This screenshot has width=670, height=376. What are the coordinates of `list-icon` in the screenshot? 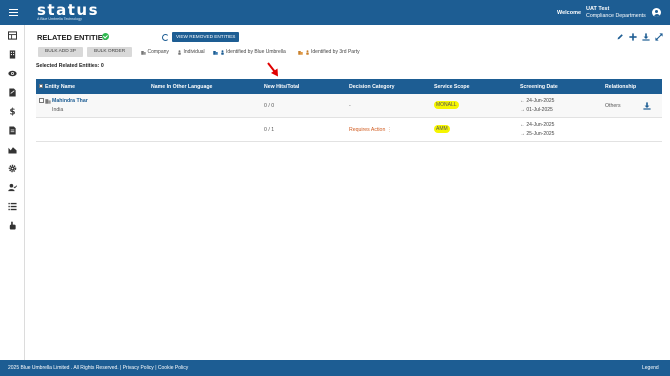 It's located at (12, 206).